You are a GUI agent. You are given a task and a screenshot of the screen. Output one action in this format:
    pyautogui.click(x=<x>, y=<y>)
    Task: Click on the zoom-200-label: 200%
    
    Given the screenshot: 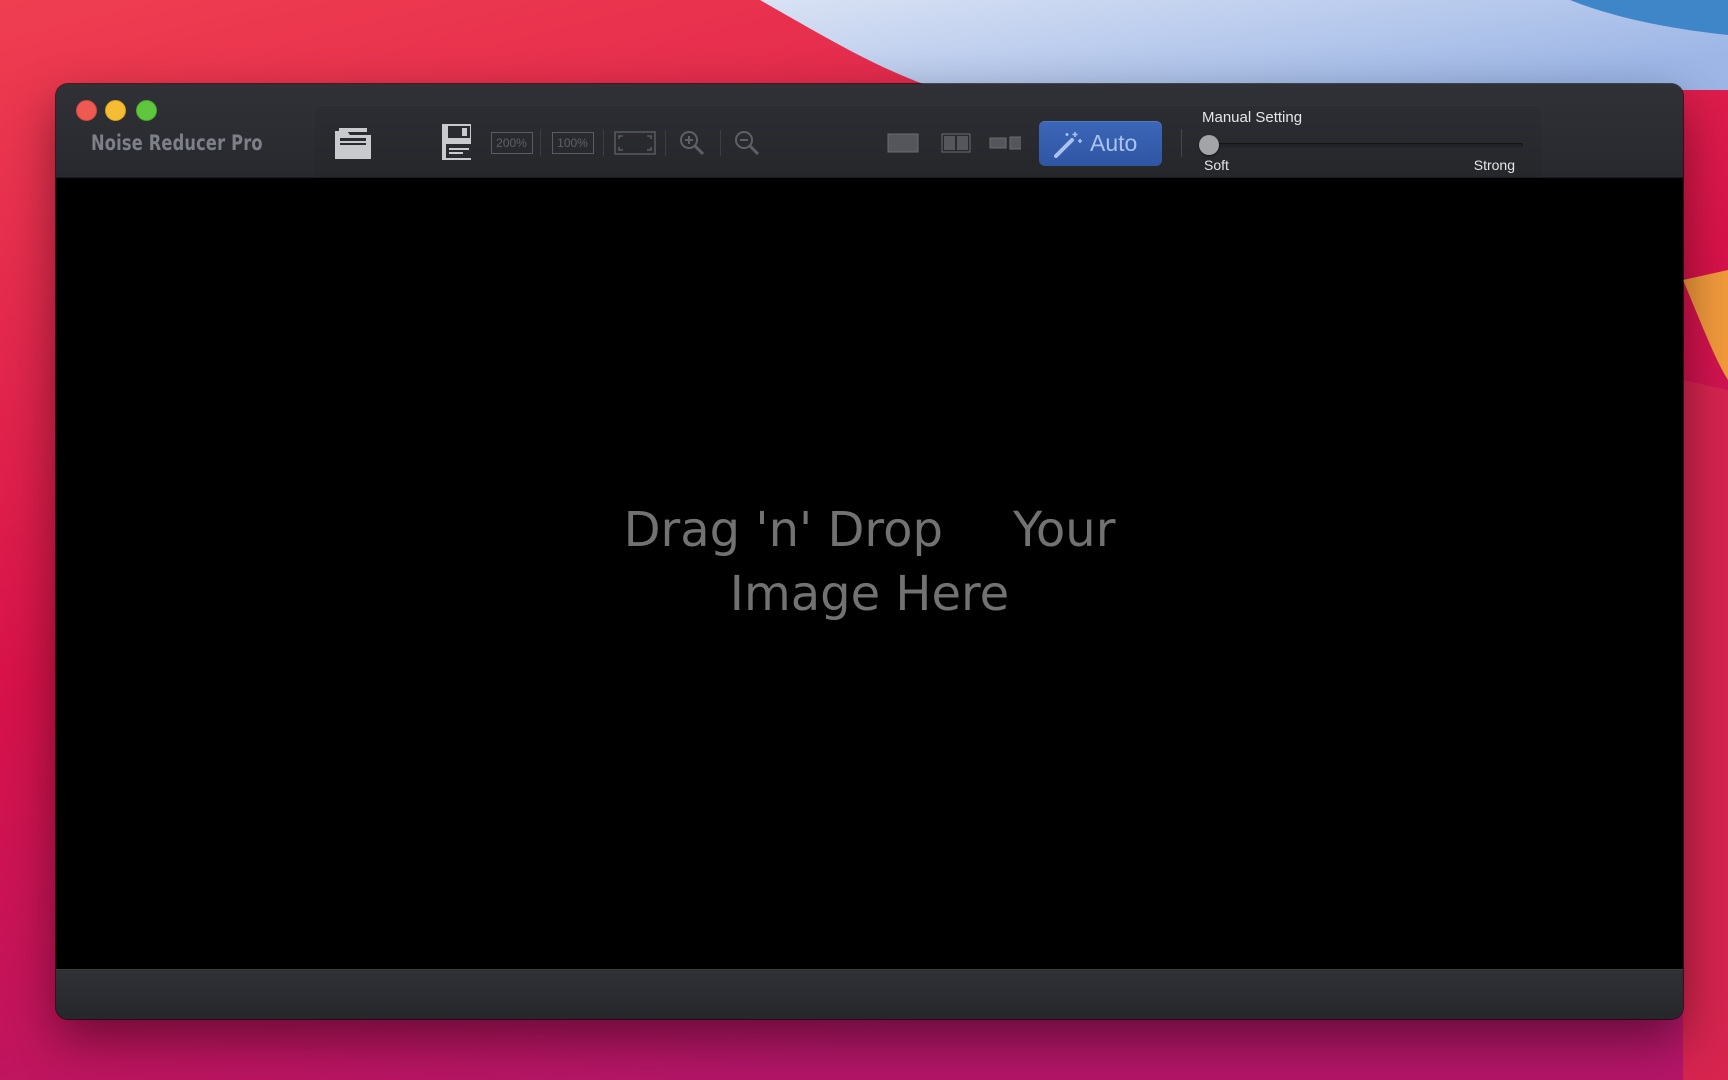 What is the action you would take?
    pyautogui.click(x=511, y=143)
    